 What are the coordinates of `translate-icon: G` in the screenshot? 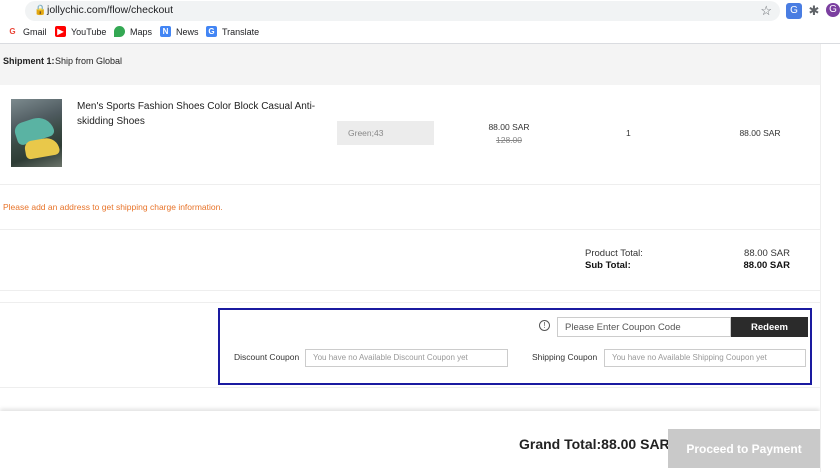 It's located at (211, 31).